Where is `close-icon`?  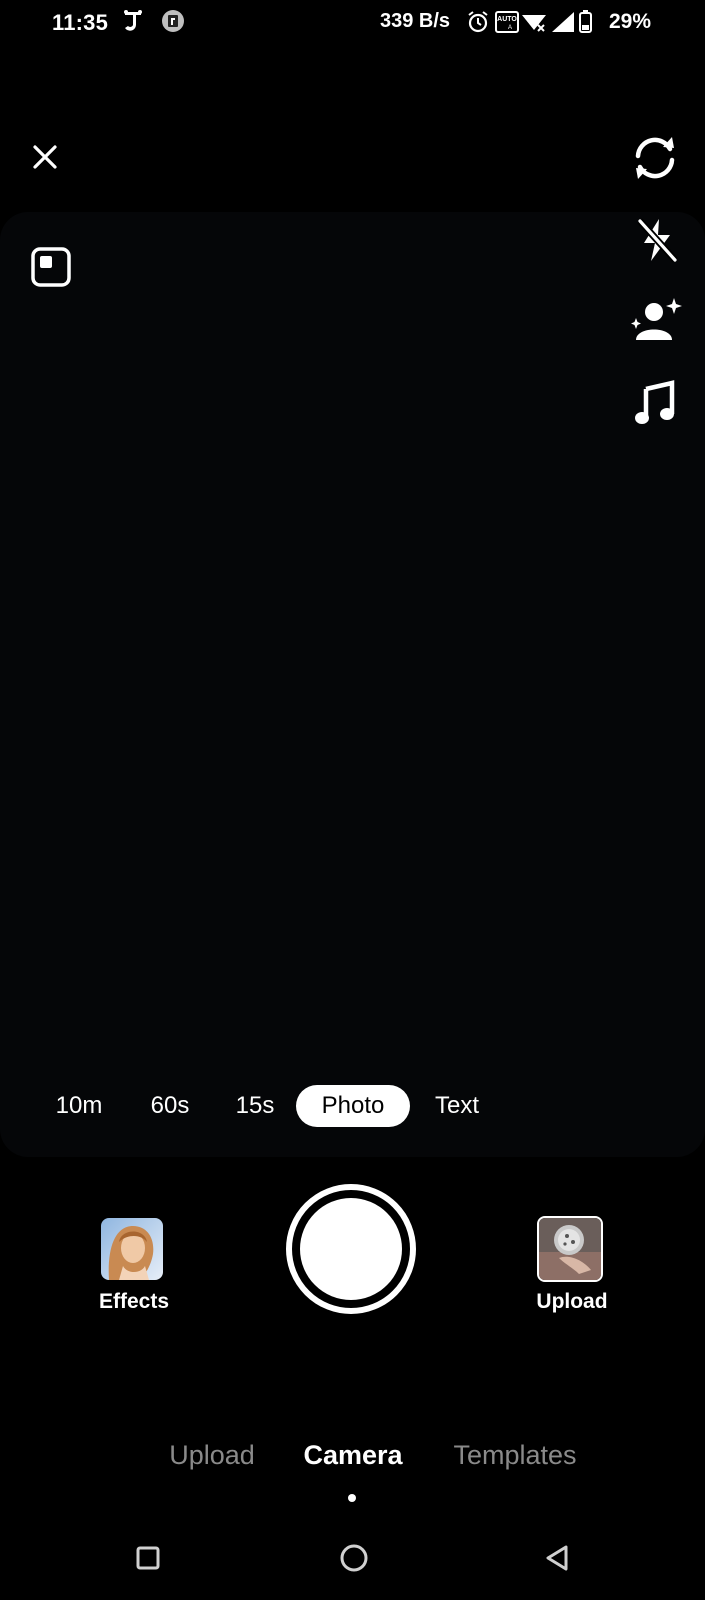 close-icon is located at coordinates (45, 157).